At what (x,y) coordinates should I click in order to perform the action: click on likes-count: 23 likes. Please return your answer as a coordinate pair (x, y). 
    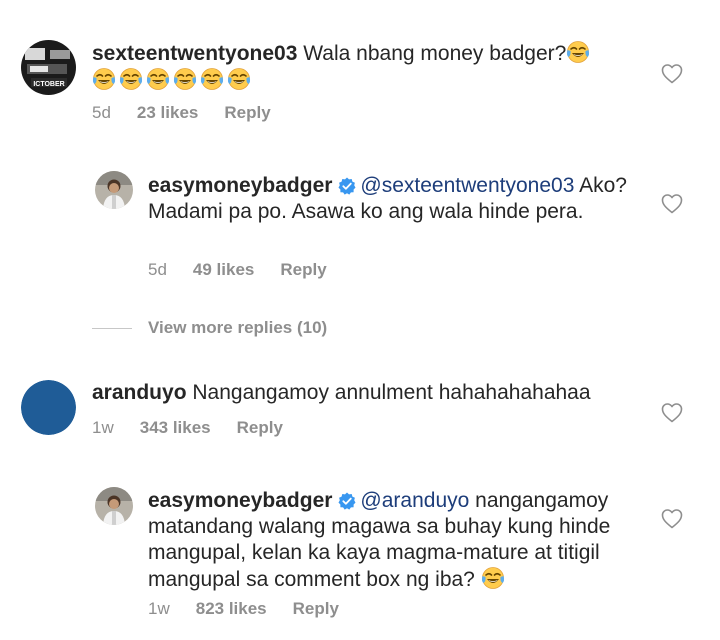
    Looking at the image, I should click on (167, 112).